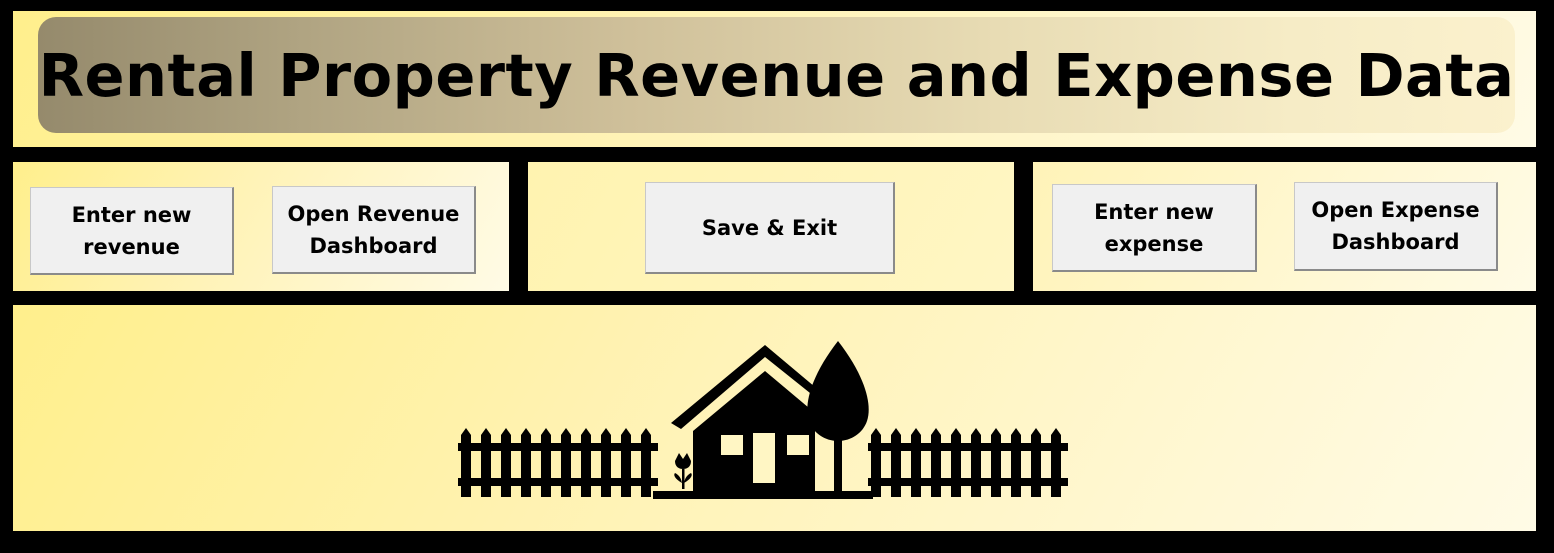 Image resolution: width=1554 pixels, height=553 pixels. I want to click on open-expense-dashboard-label-line1: Open Expense, so click(1395, 210).